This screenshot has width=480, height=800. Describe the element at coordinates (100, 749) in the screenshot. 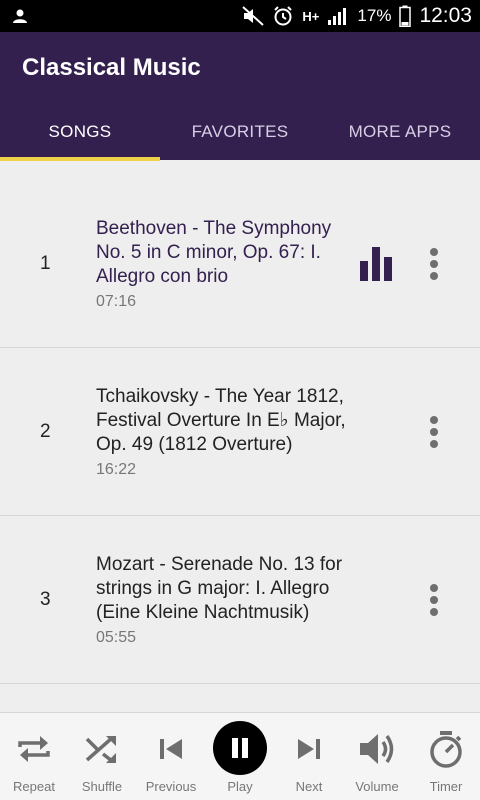

I see `shuffle-icon` at that location.